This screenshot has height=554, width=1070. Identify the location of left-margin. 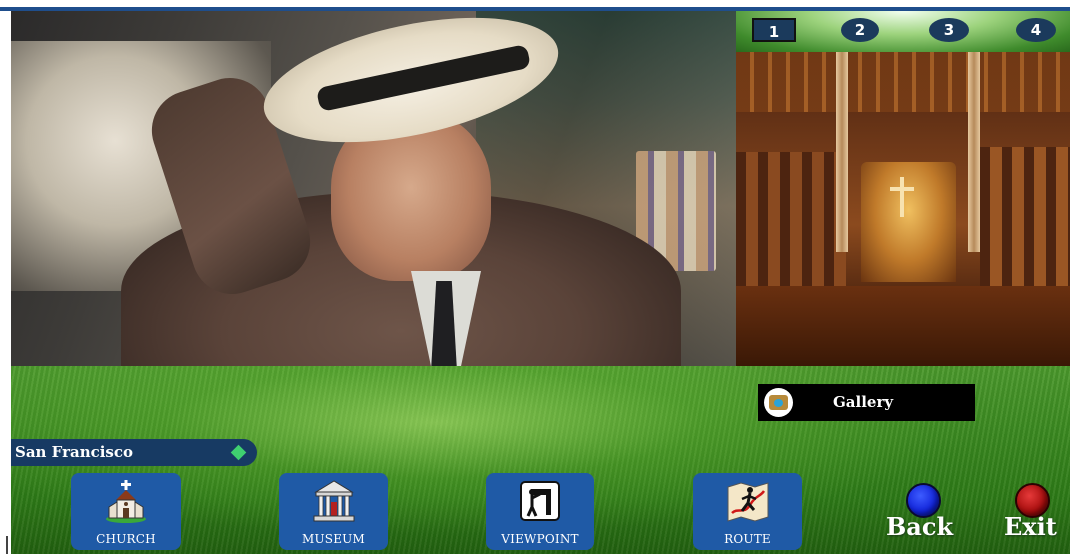
(5, 282).